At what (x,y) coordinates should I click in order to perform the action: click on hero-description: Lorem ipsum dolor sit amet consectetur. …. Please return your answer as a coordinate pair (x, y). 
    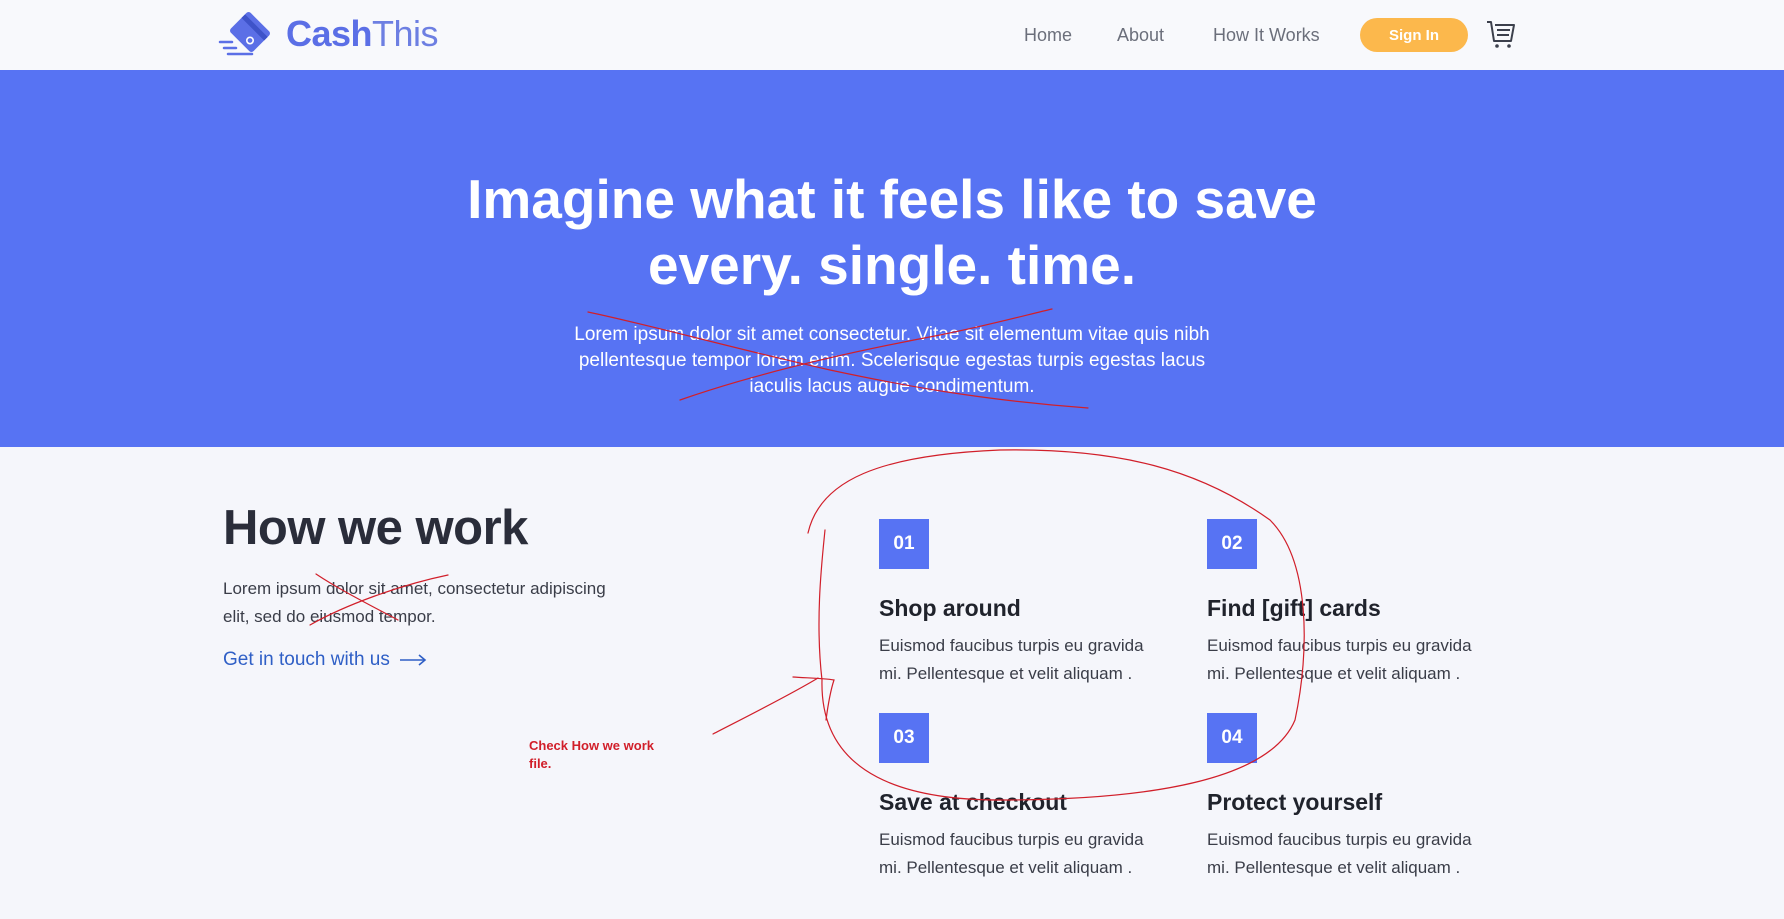
    Looking at the image, I should click on (892, 361).